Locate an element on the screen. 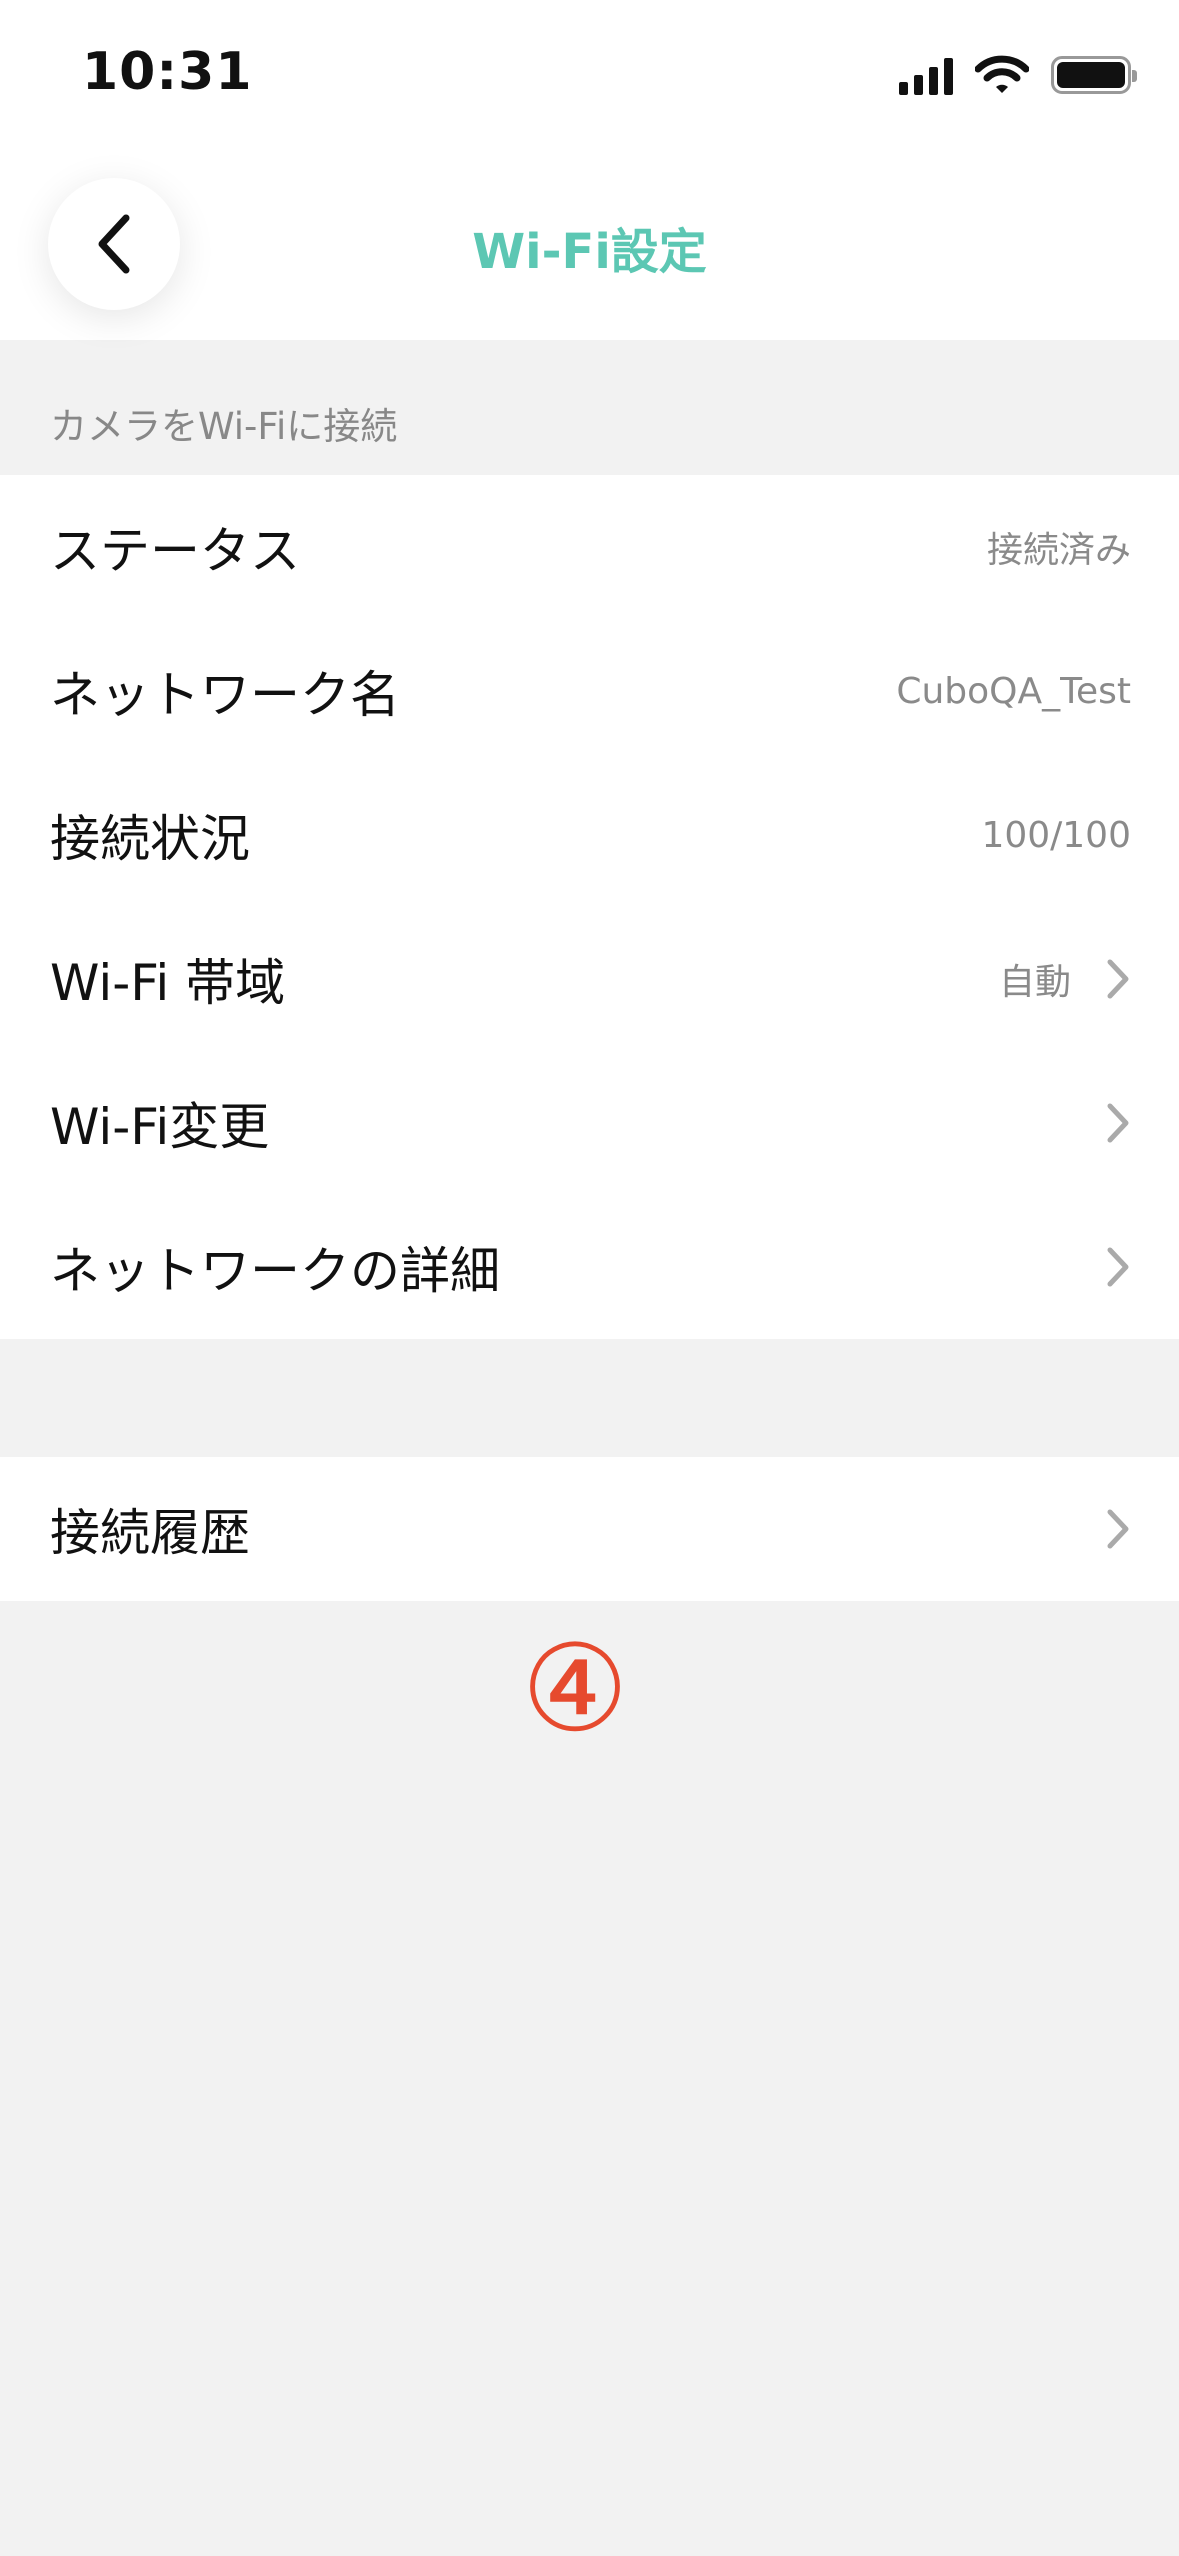 The width and height of the screenshot is (1179, 2556). status-bar: 10:31 is located at coordinates (589, 75).